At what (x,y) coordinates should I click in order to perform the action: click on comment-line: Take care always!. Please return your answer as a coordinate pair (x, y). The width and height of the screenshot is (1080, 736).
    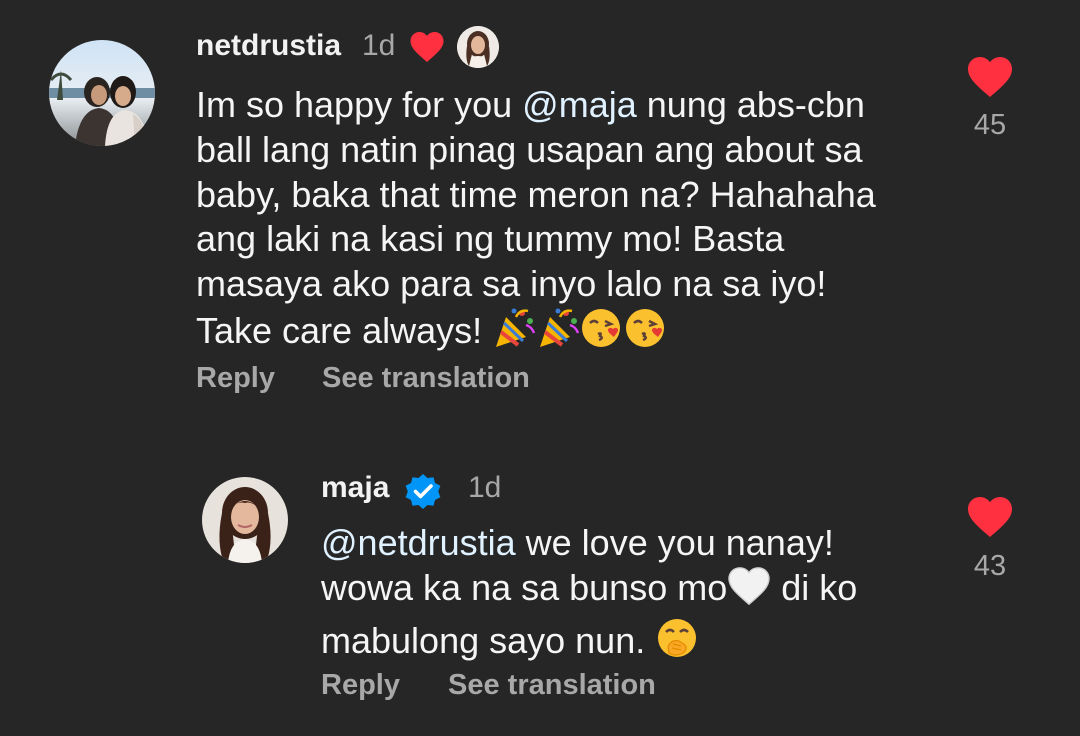
    Looking at the image, I should click on (536, 333).